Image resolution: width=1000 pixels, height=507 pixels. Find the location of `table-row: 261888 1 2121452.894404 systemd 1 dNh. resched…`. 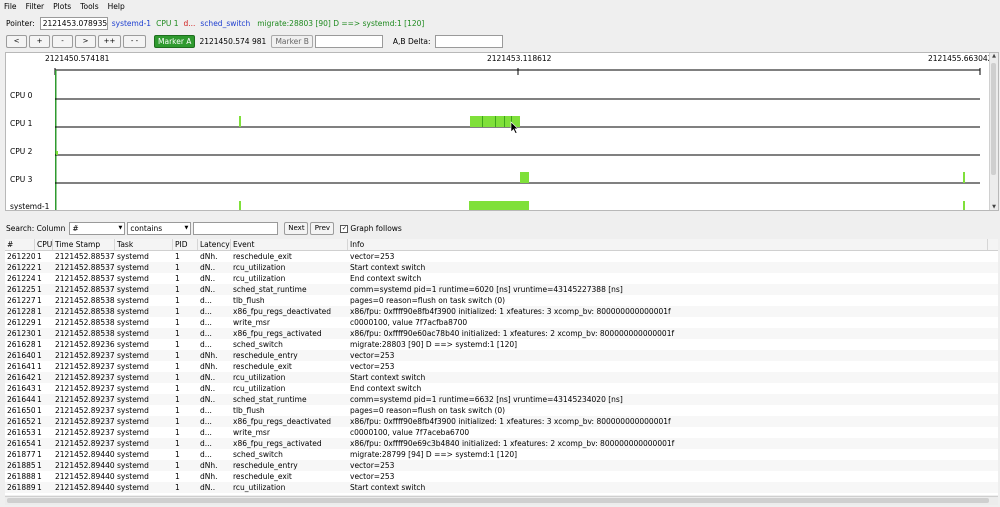

table-row: 261888 1 2121452.894404 systemd 1 dNh. resched… is located at coordinates (501, 476).